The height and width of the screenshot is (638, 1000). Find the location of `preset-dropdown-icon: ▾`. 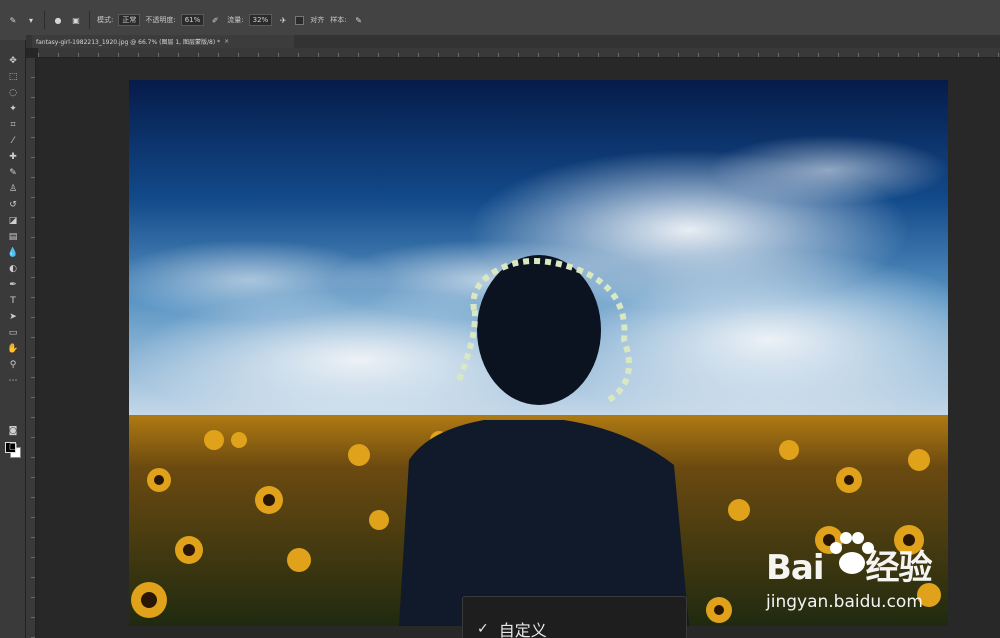

preset-dropdown-icon: ▾ is located at coordinates (31, 20).